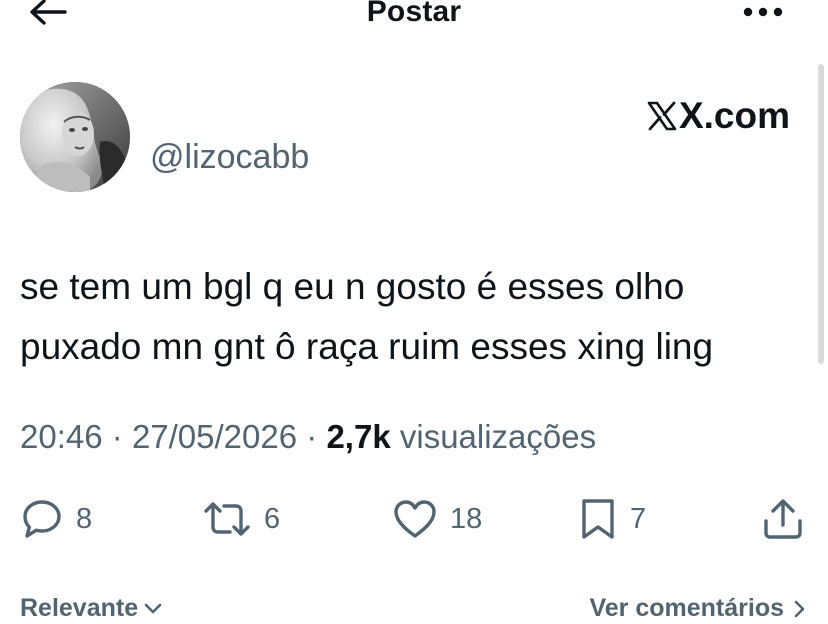  I want to click on reply-button: 8, so click(56, 519).